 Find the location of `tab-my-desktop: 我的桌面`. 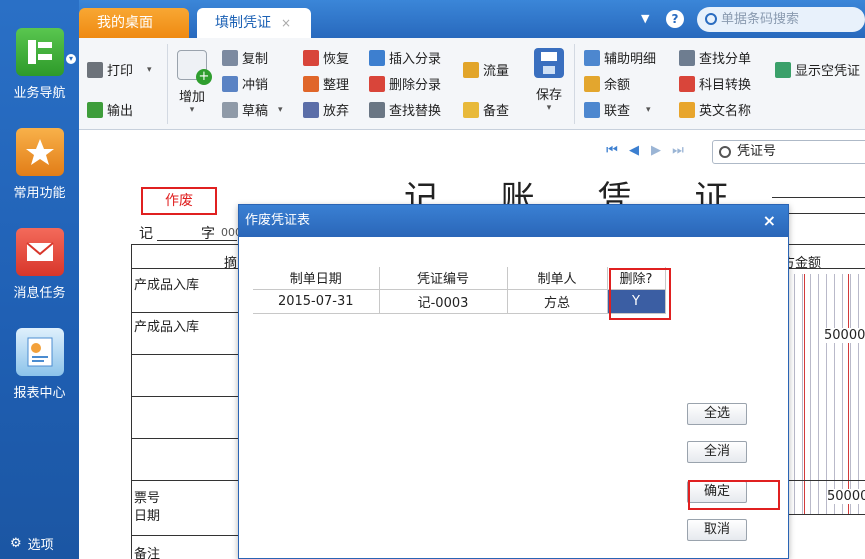

tab-my-desktop: 我的桌面 is located at coordinates (134, 23).